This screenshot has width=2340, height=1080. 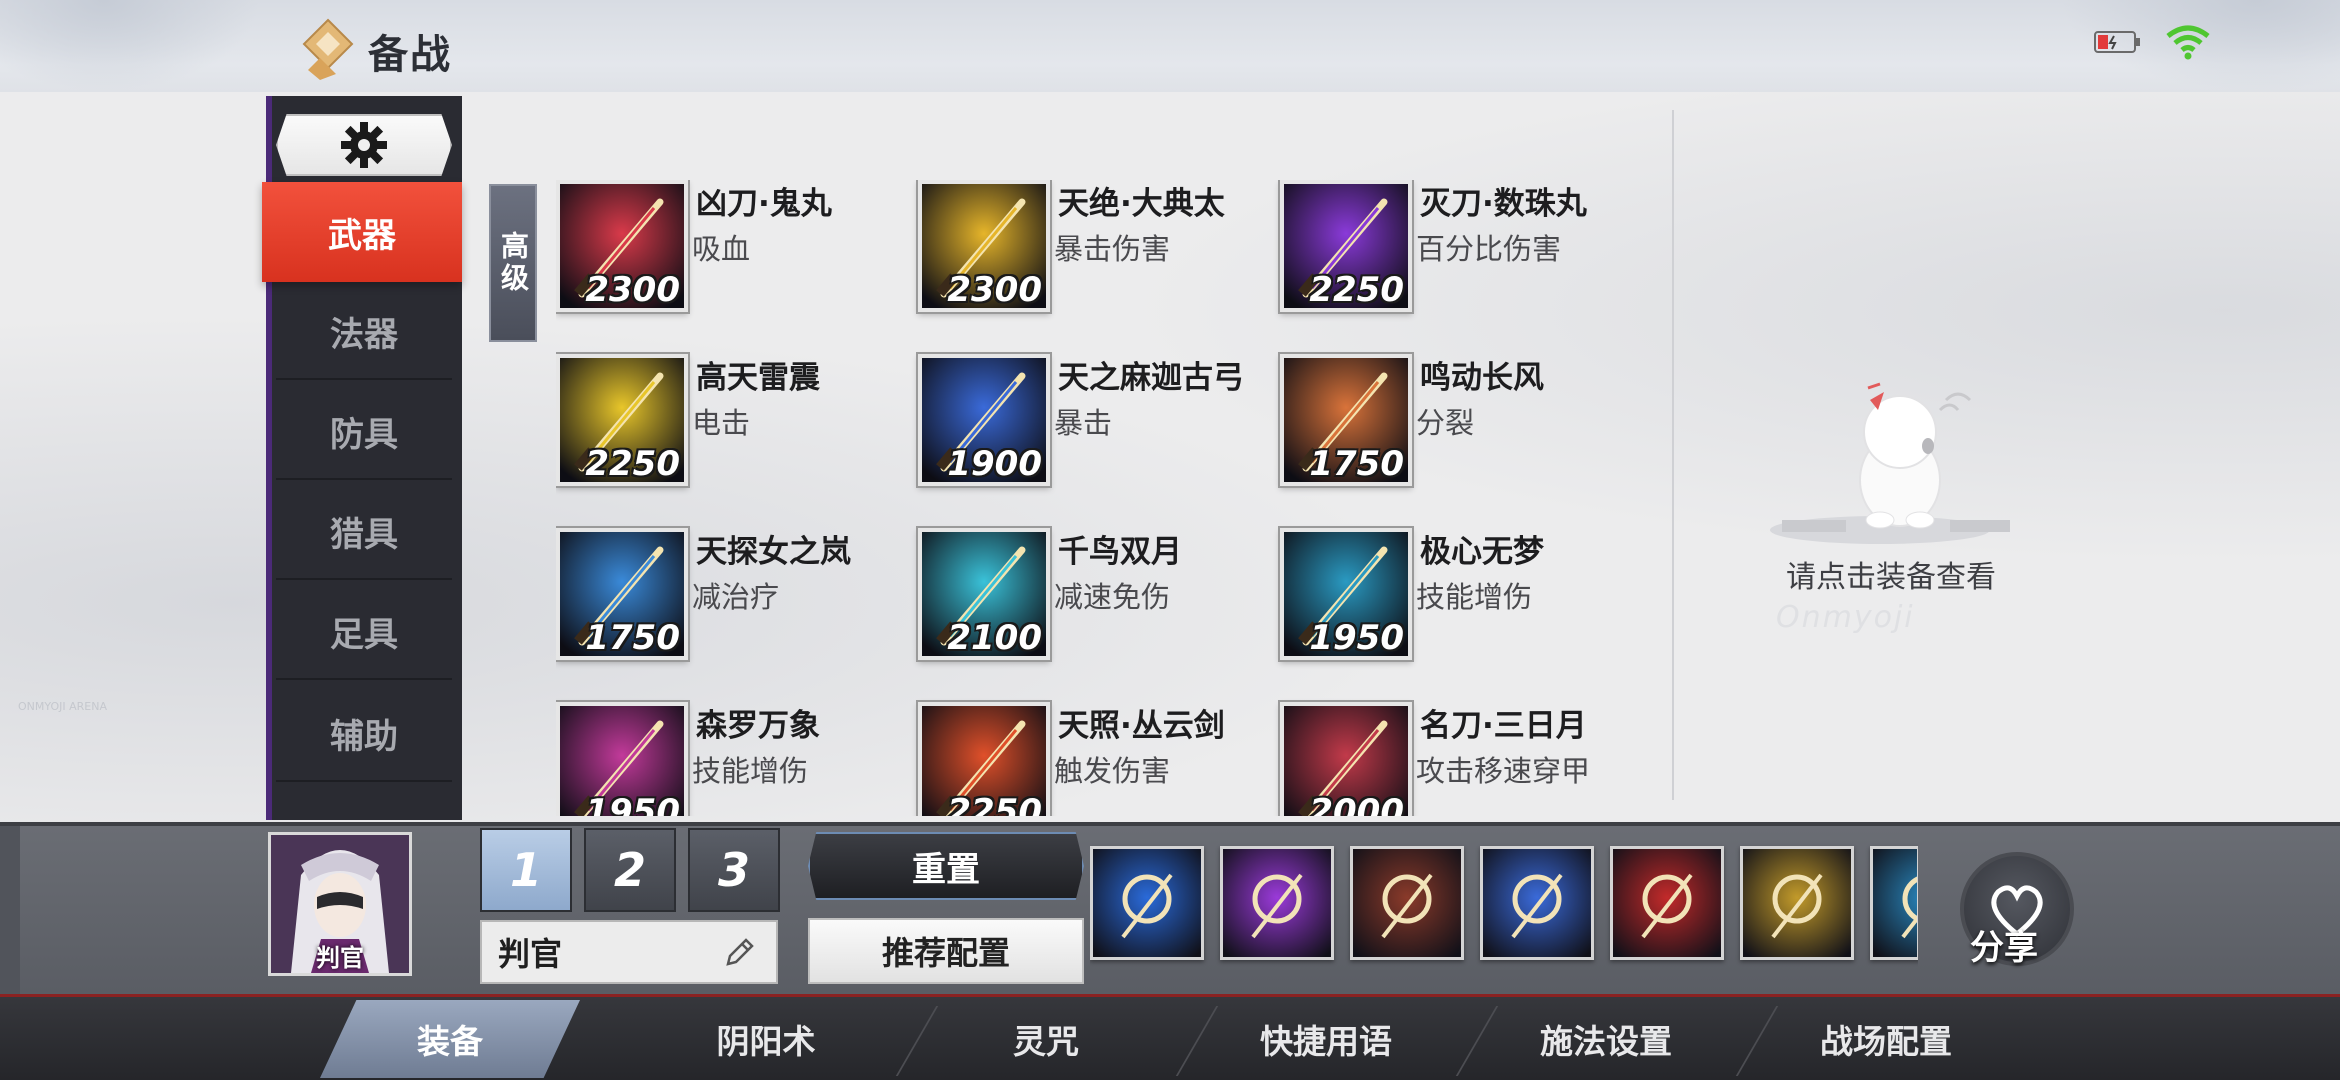 I want to click on tier-tab-advanced: 高级, so click(x=513, y=263).